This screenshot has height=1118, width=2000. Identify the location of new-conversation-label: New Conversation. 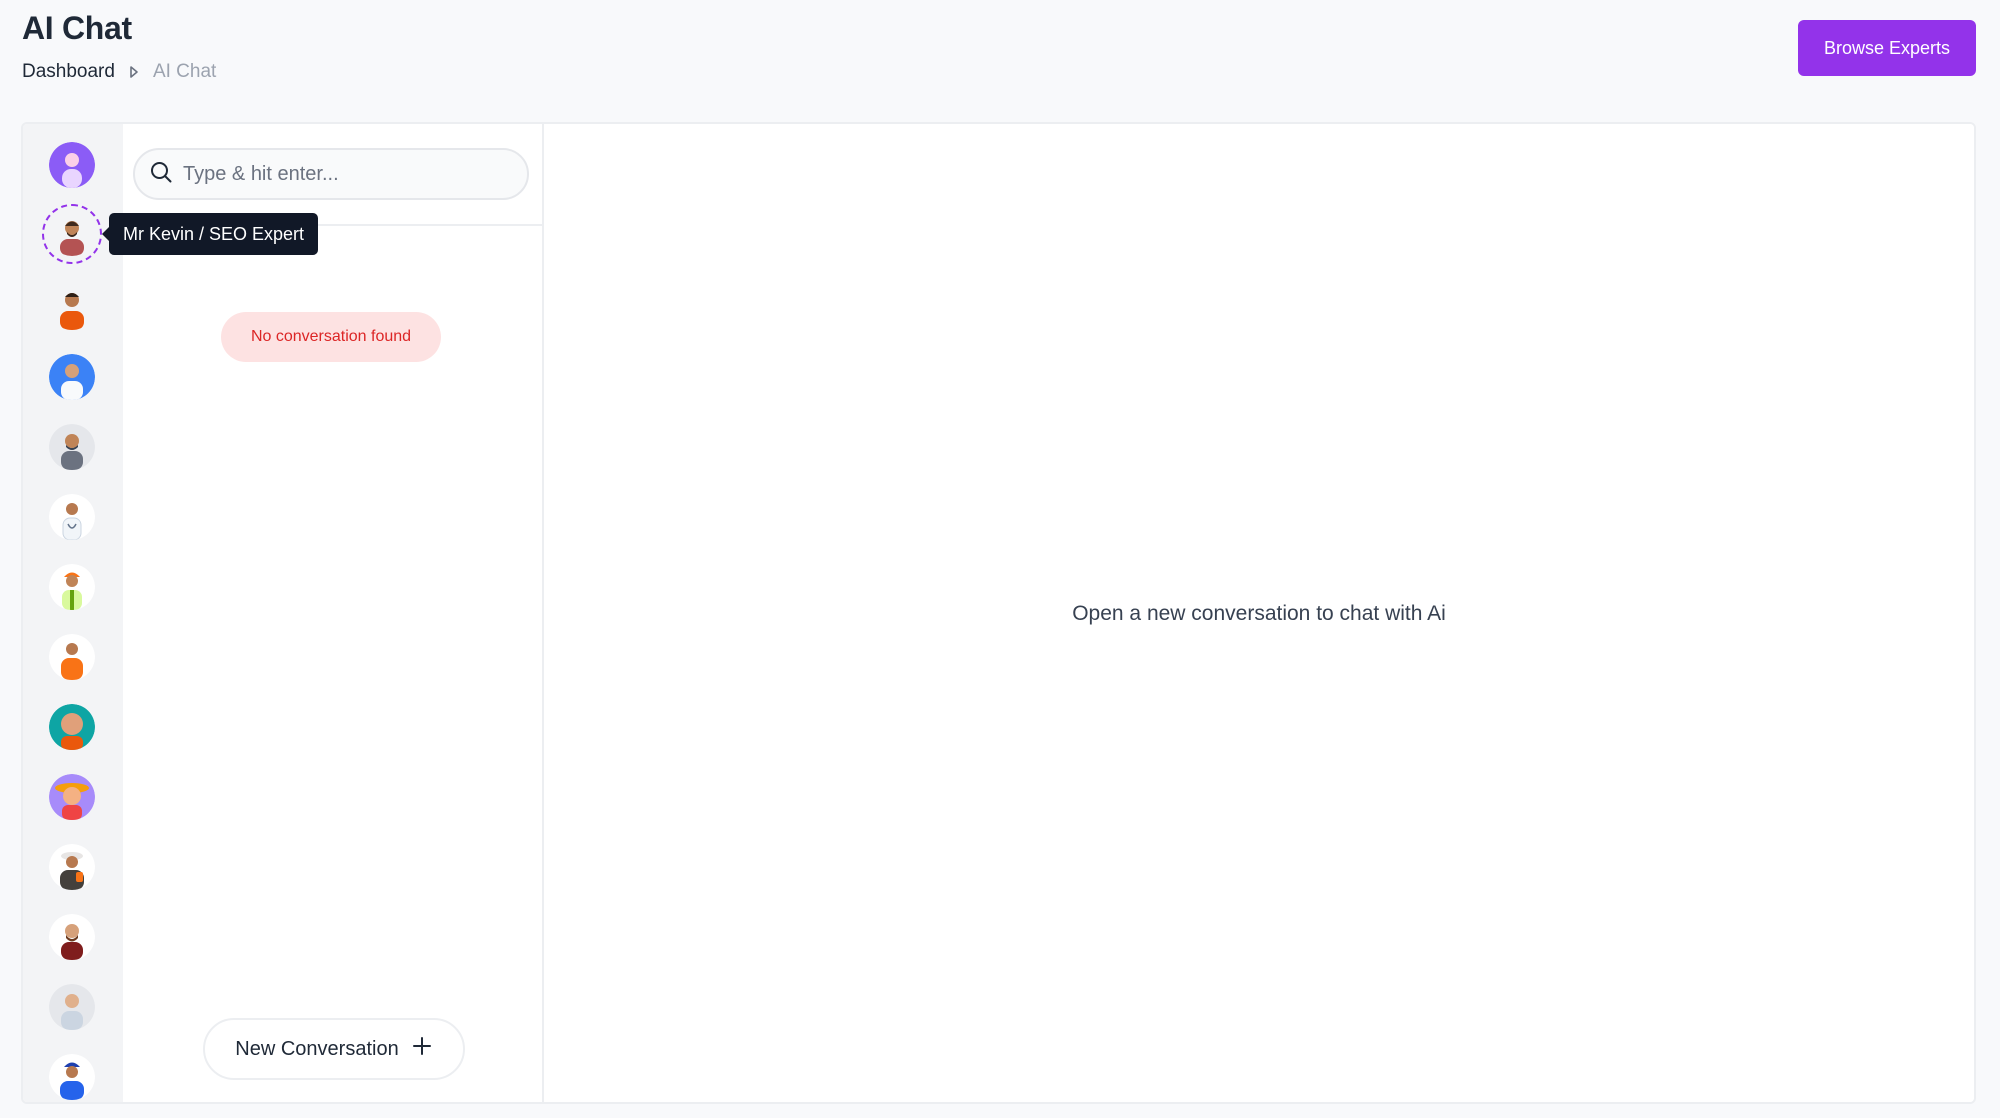
(317, 1048).